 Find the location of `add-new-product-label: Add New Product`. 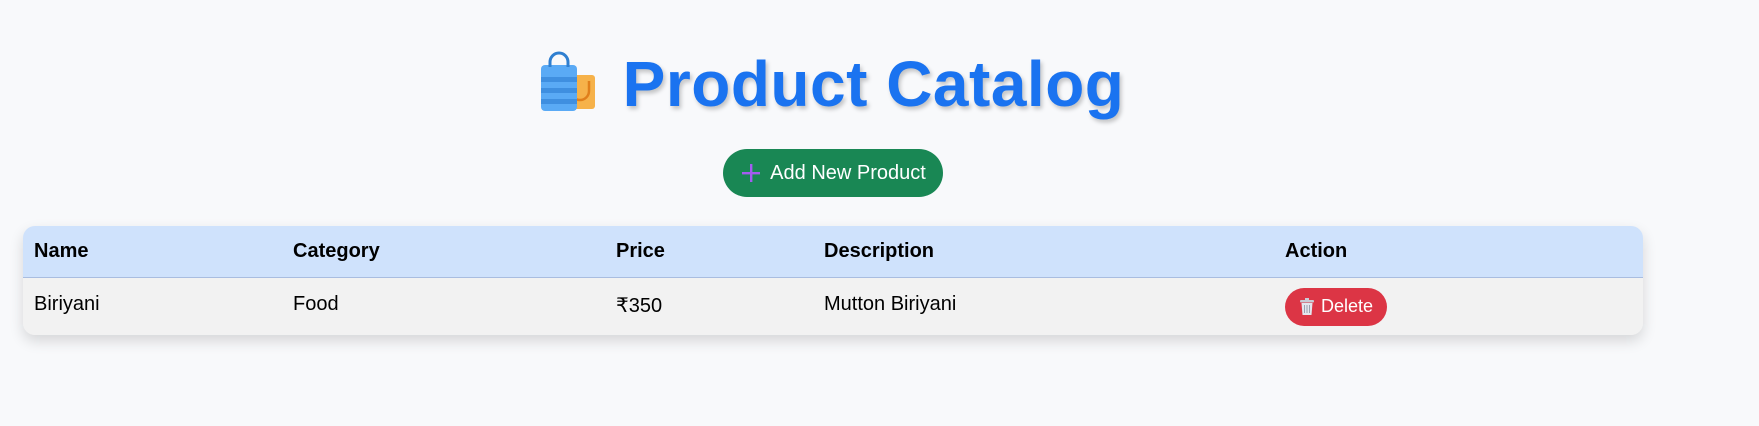

add-new-product-label: Add New Product is located at coordinates (848, 172).